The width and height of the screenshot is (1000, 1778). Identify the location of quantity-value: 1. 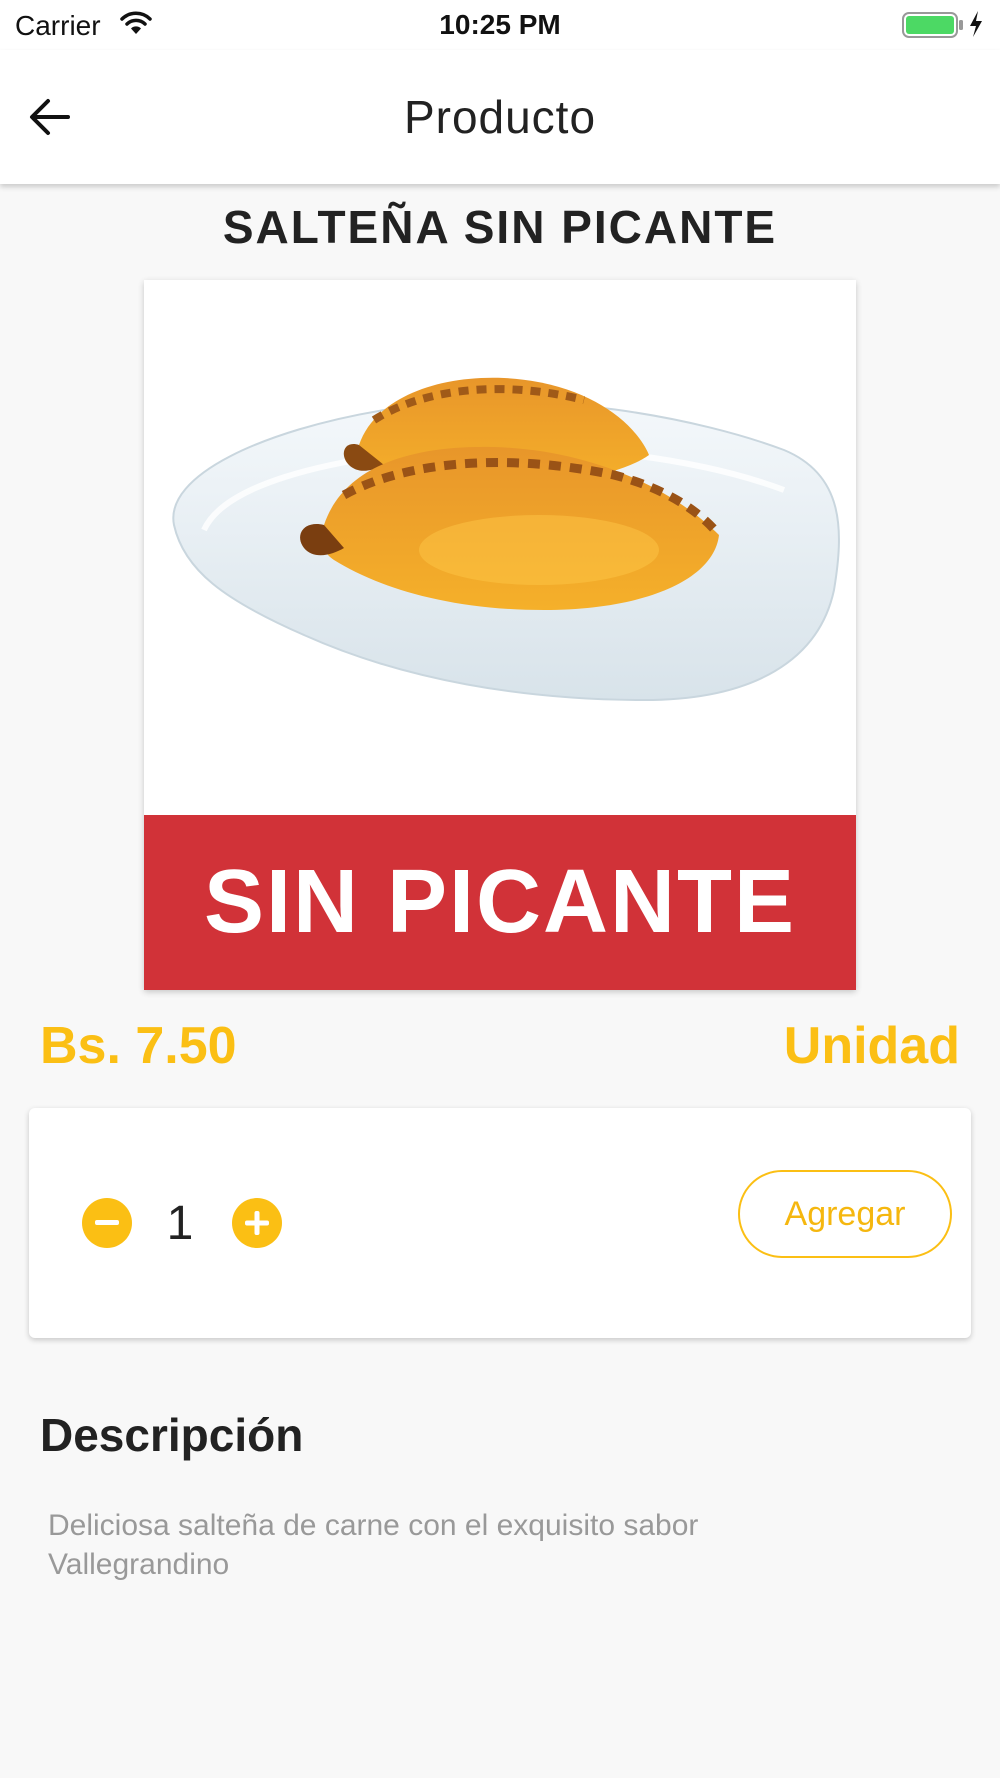
(180, 1223).